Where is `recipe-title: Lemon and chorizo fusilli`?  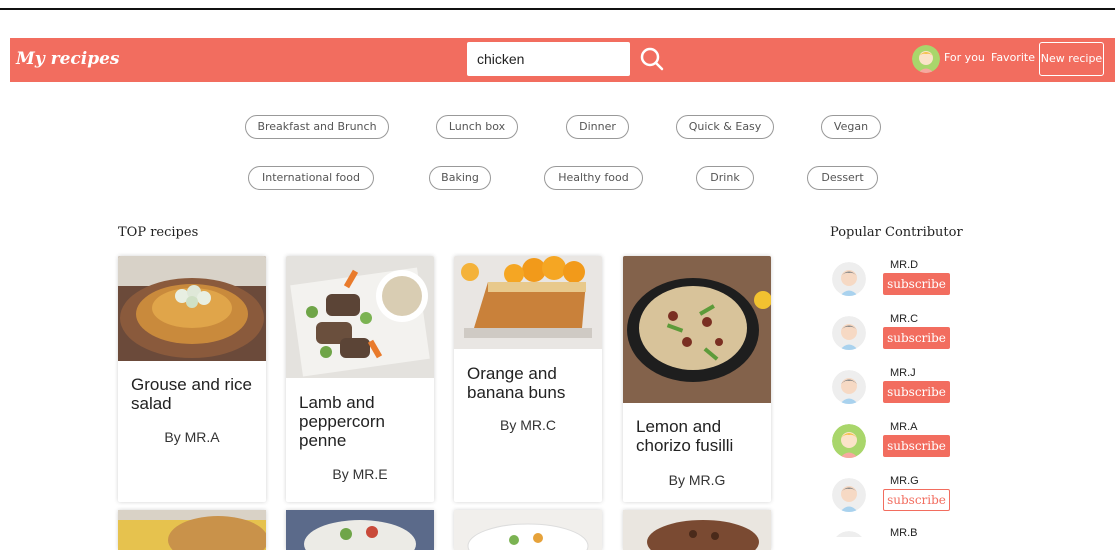 recipe-title: Lemon and chorizo fusilli is located at coordinates (685, 436).